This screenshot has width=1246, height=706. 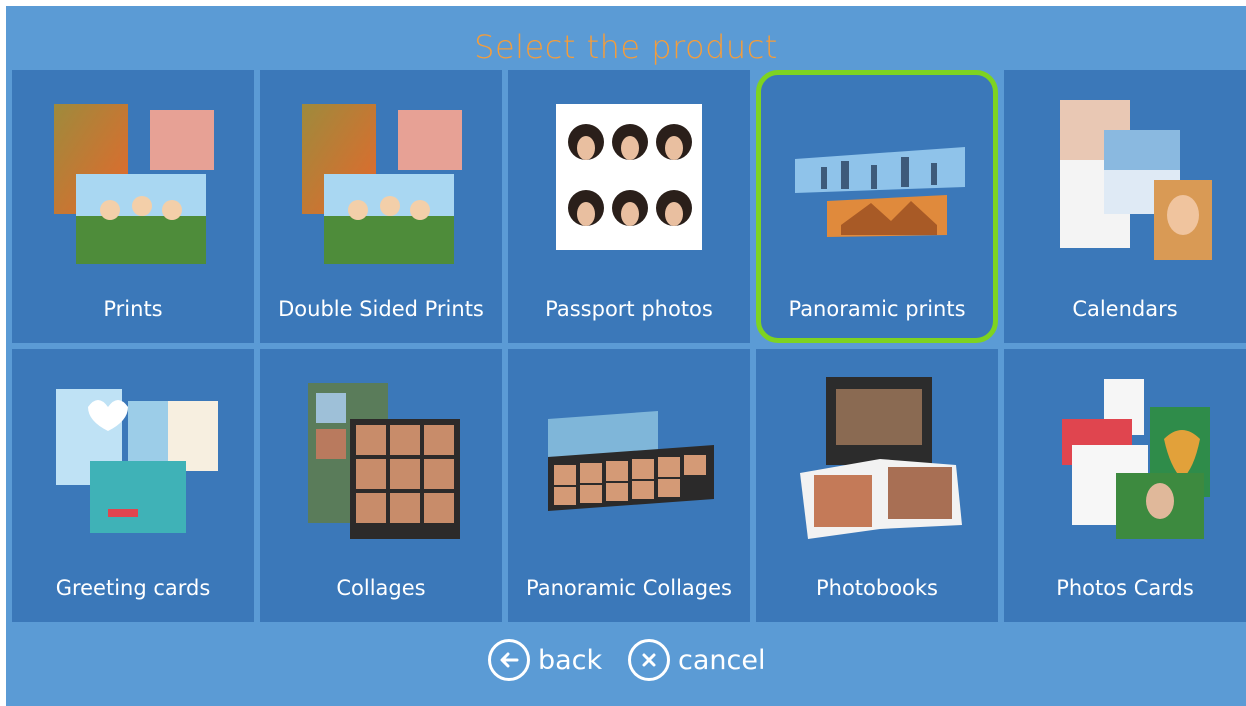 I want to click on cancel-label: cancel, so click(x=722, y=660).